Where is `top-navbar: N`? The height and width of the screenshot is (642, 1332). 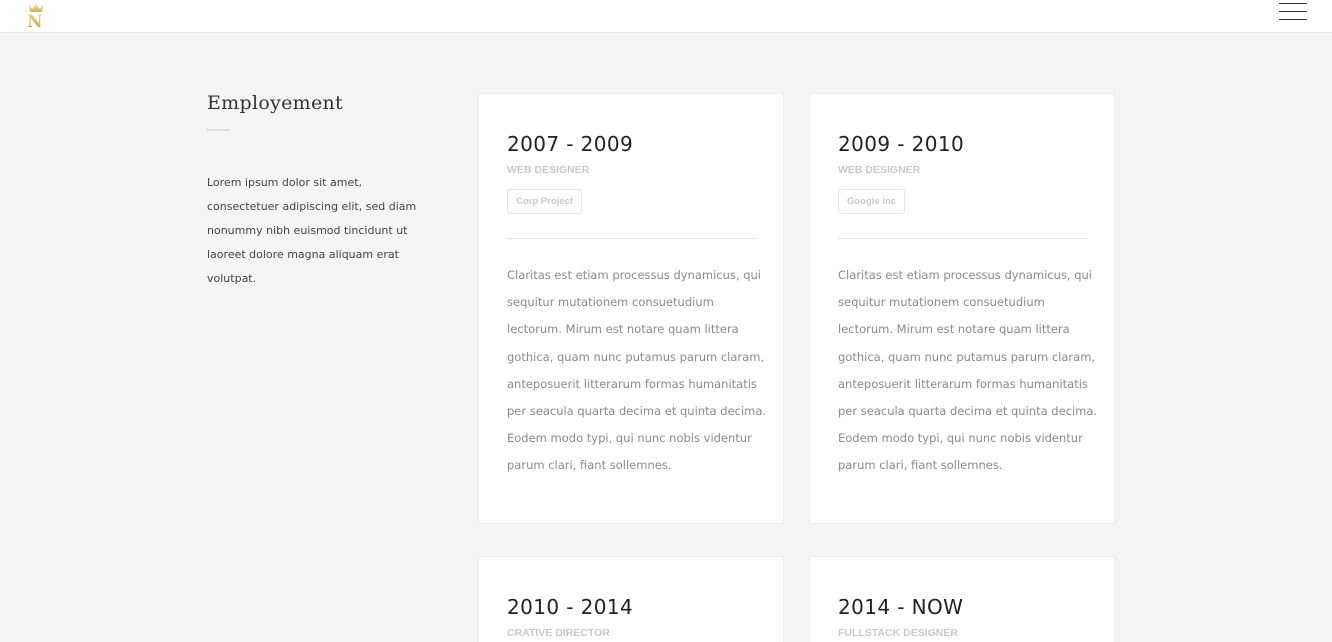 top-navbar: N is located at coordinates (666, 16).